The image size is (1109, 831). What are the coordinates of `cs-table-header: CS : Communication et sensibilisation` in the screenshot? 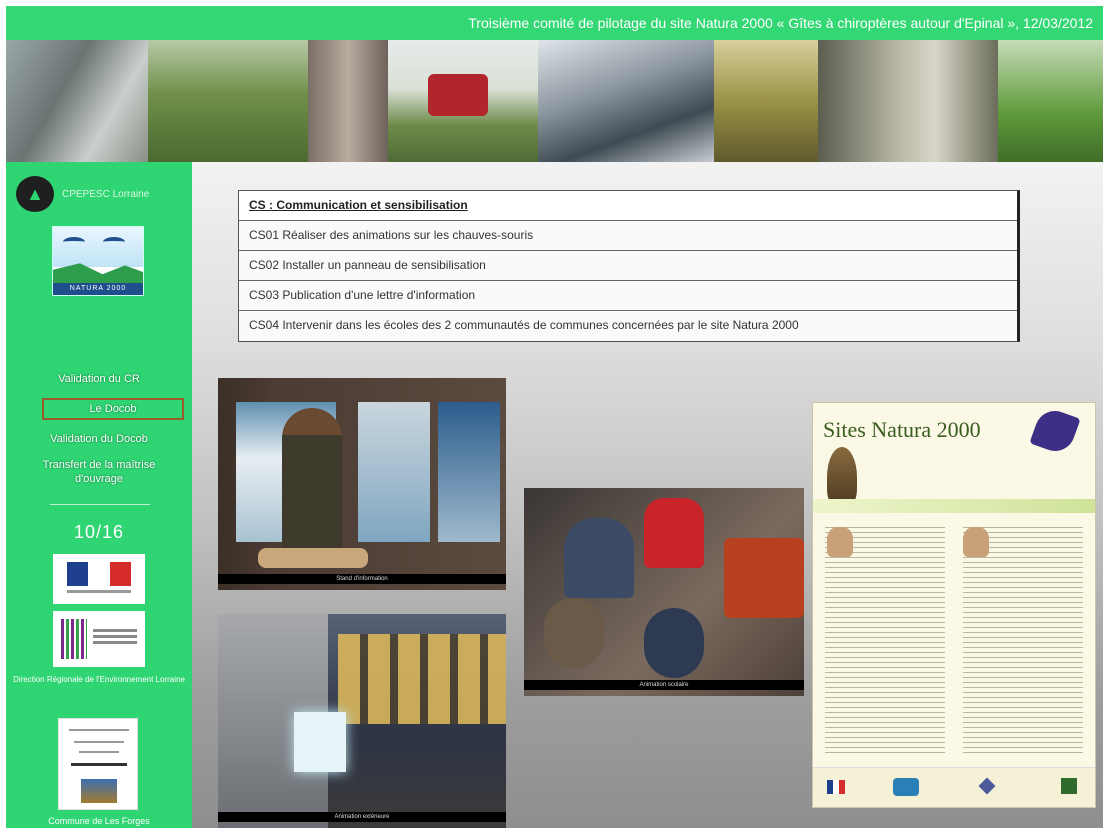 It's located at (628, 206).